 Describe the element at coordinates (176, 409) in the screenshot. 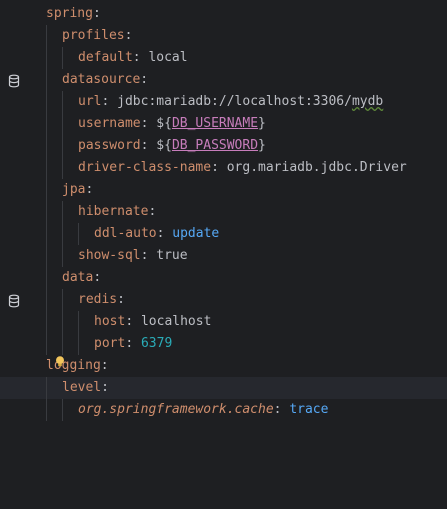

I see `yaml-key: org.springframework.cache` at that location.